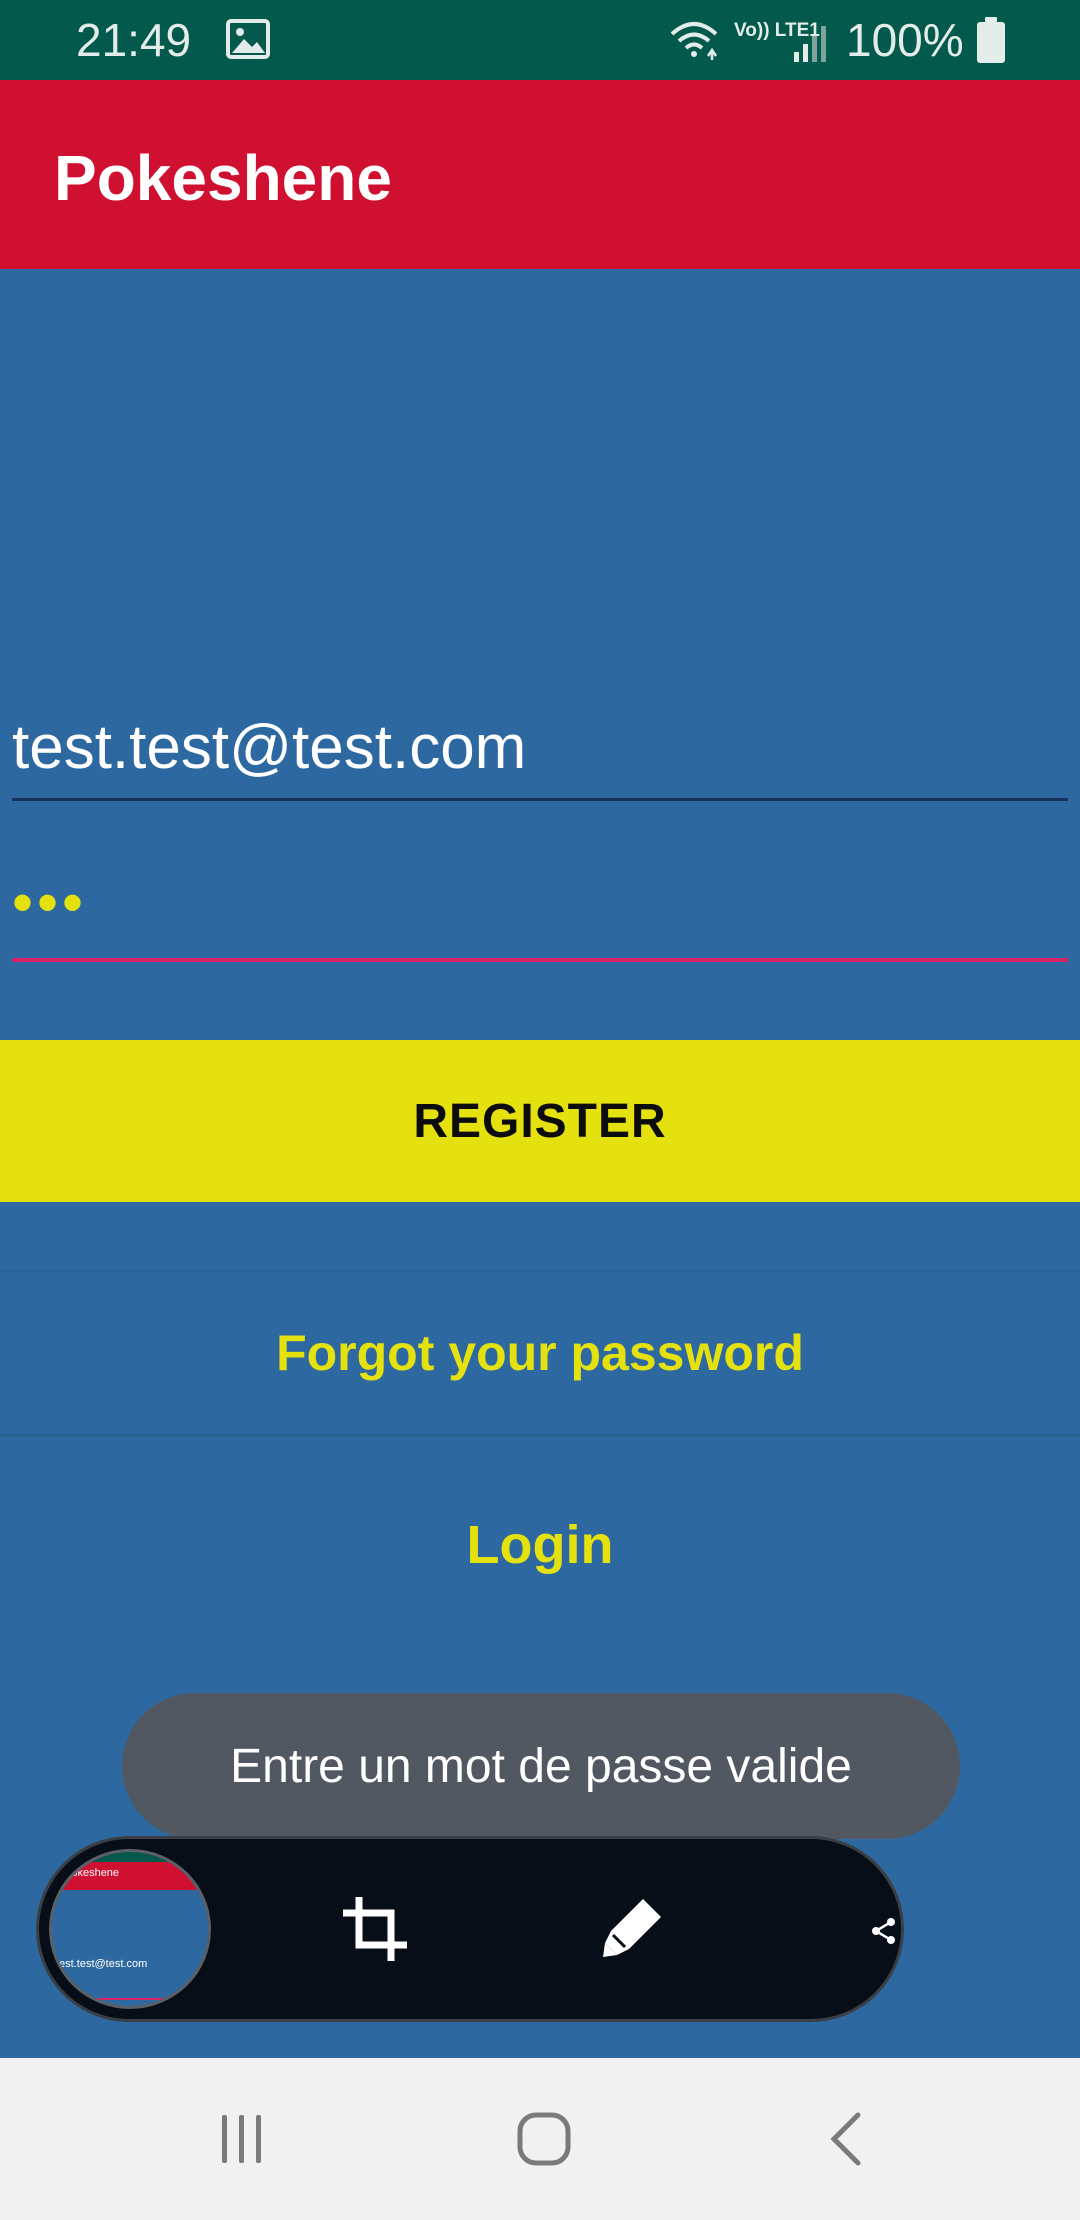  I want to click on recent-apps-button, so click(242, 2139).